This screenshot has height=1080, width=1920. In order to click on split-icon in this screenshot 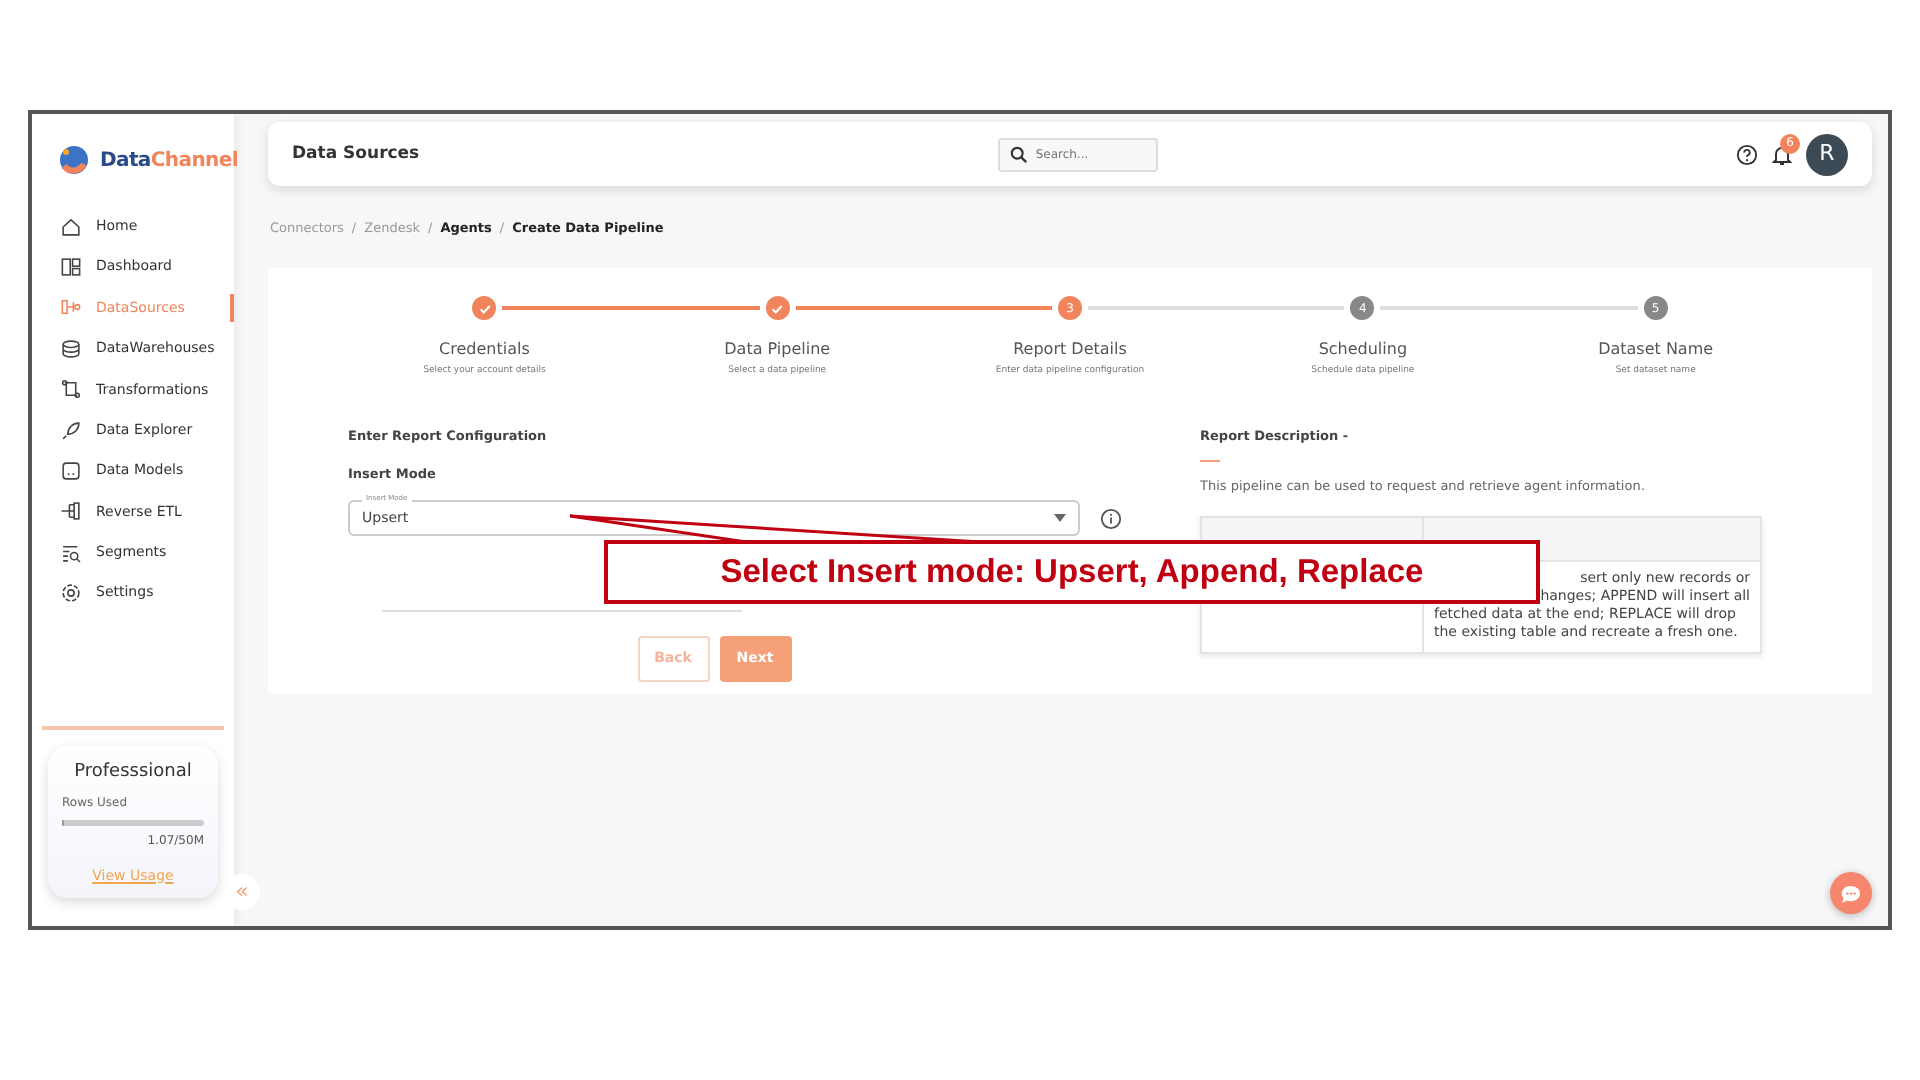, I will do `click(71, 511)`.